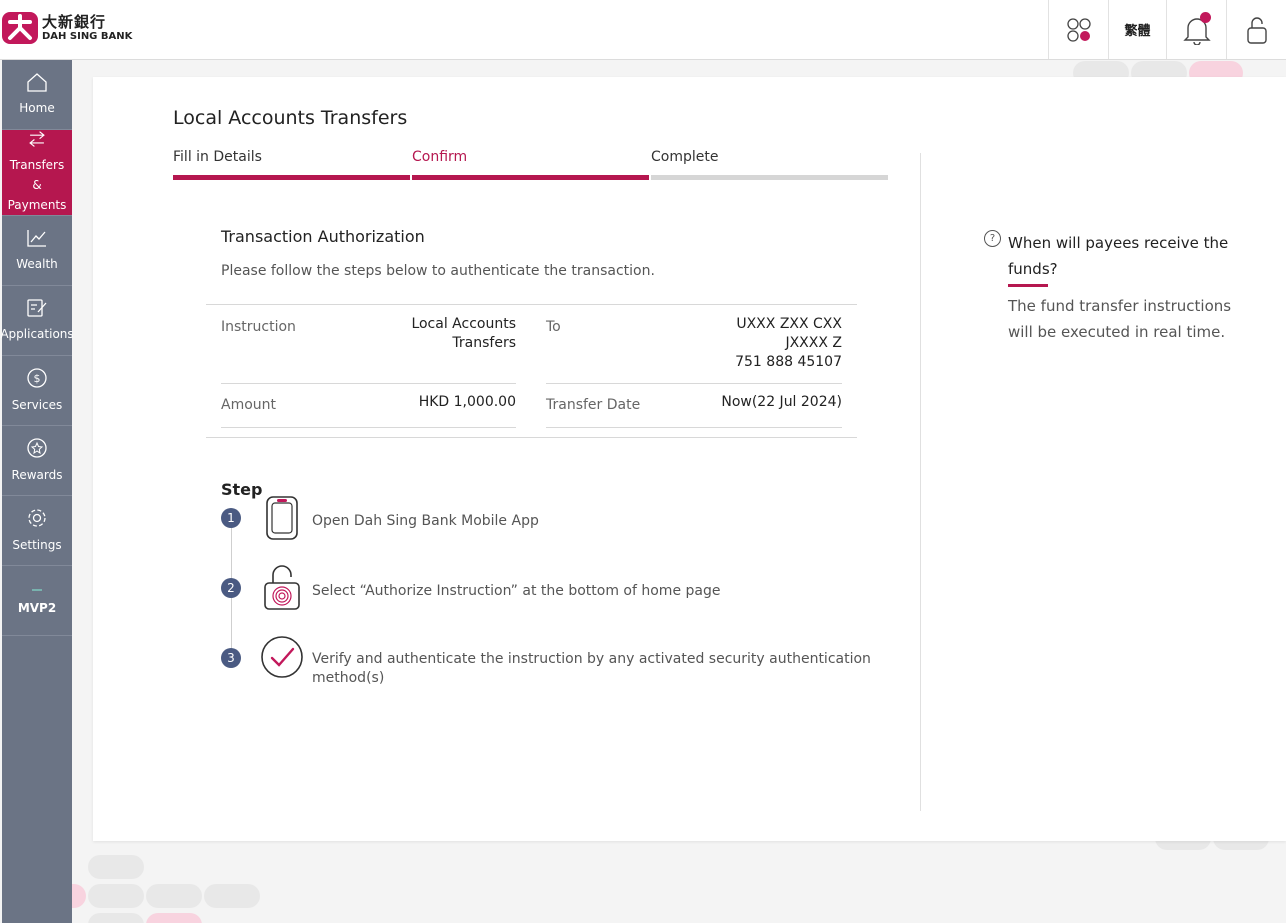 Image resolution: width=1286 pixels, height=923 pixels. I want to click on table-bottom-divider, so click(531, 437).